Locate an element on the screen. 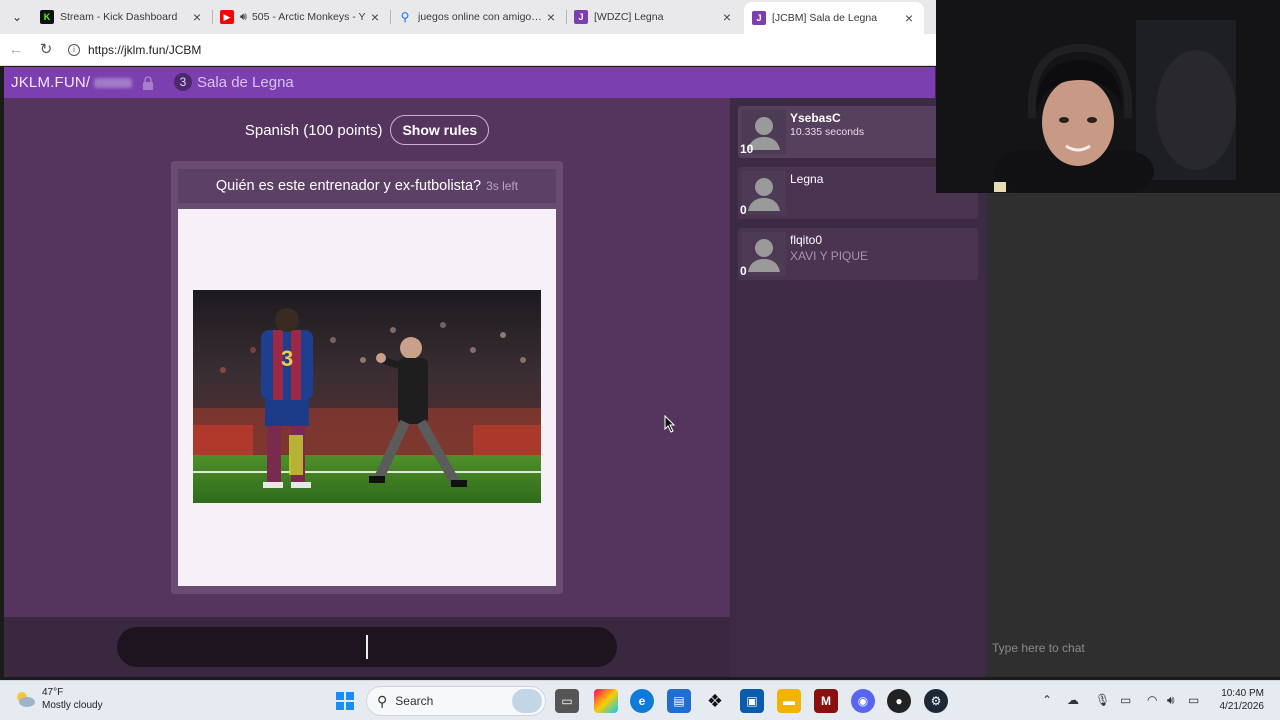  rule-line: Spanish (100 points) Show rules is located at coordinates (367, 130).